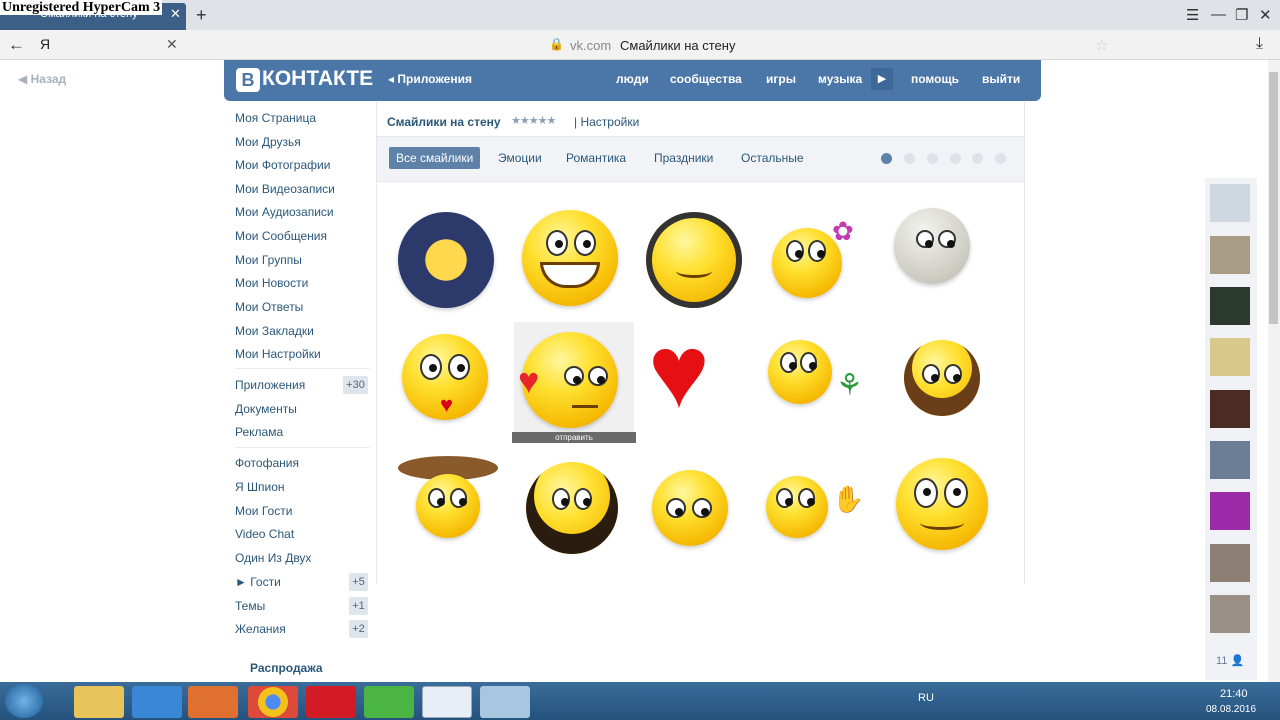 The height and width of the screenshot is (720, 1280). What do you see at coordinates (1101, 45) in the screenshot?
I see `bookmark-star-icon: ☆` at bounding box center [1101, 45].